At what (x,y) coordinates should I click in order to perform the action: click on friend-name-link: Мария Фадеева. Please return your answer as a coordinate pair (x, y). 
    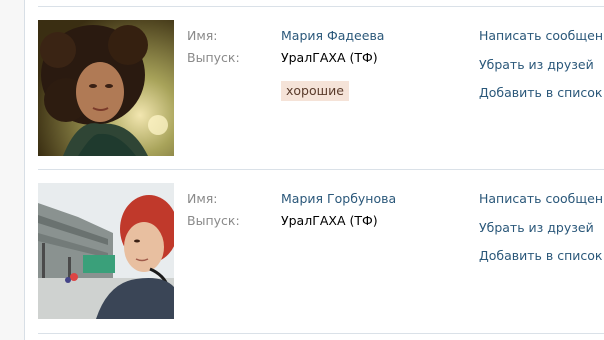
    Looking at the image, I should click on (332, 35).